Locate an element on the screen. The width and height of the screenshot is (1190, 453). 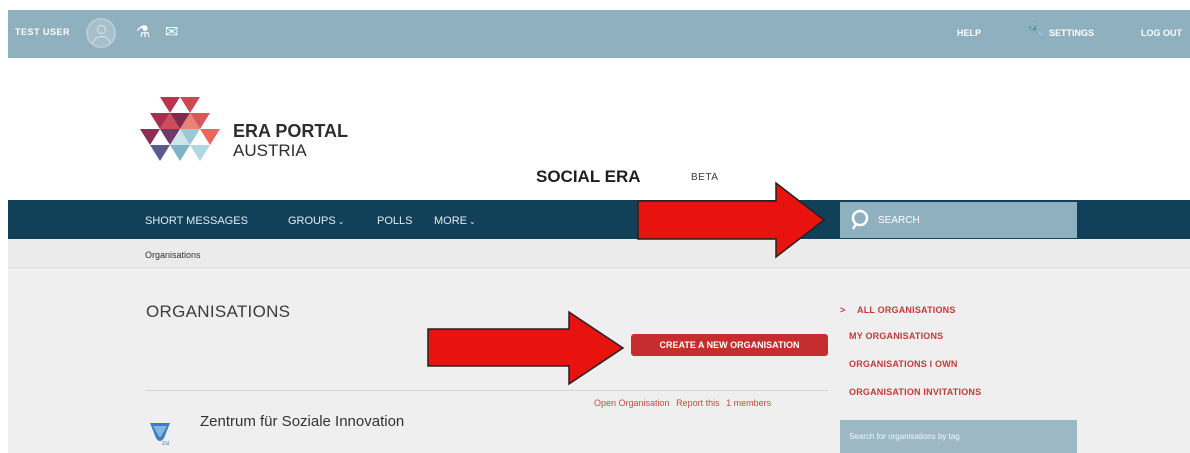
search-icon is located at coordinates (860, 220).